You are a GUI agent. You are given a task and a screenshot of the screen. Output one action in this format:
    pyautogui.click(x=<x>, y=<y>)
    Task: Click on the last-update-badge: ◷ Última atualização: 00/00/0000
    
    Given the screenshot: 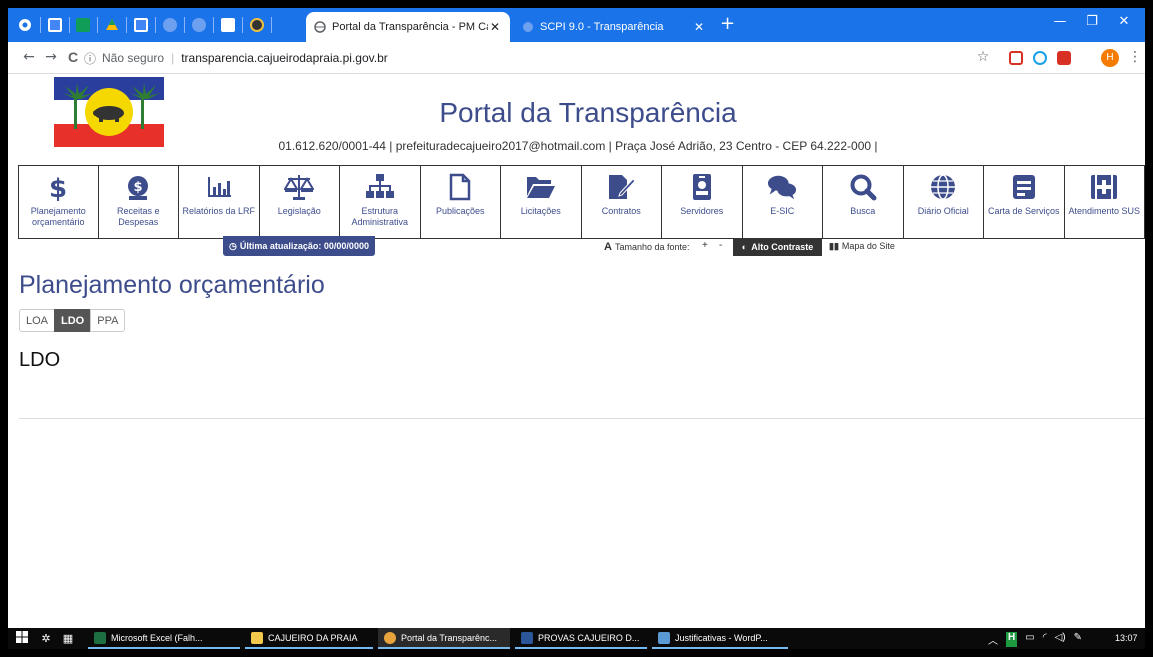 What is the action you would take?
    pyautogui.click(x=299, y=246)
    